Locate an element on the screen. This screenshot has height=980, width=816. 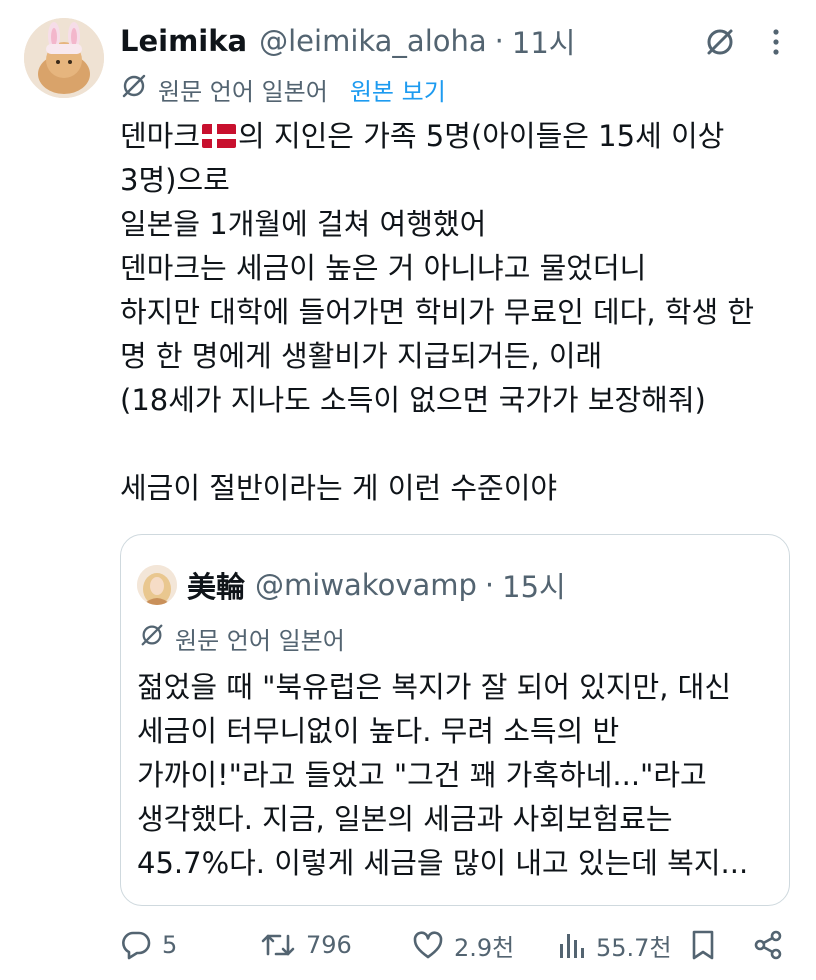
author-handle: @leimika_aloha is located at coordinates (373, 41).